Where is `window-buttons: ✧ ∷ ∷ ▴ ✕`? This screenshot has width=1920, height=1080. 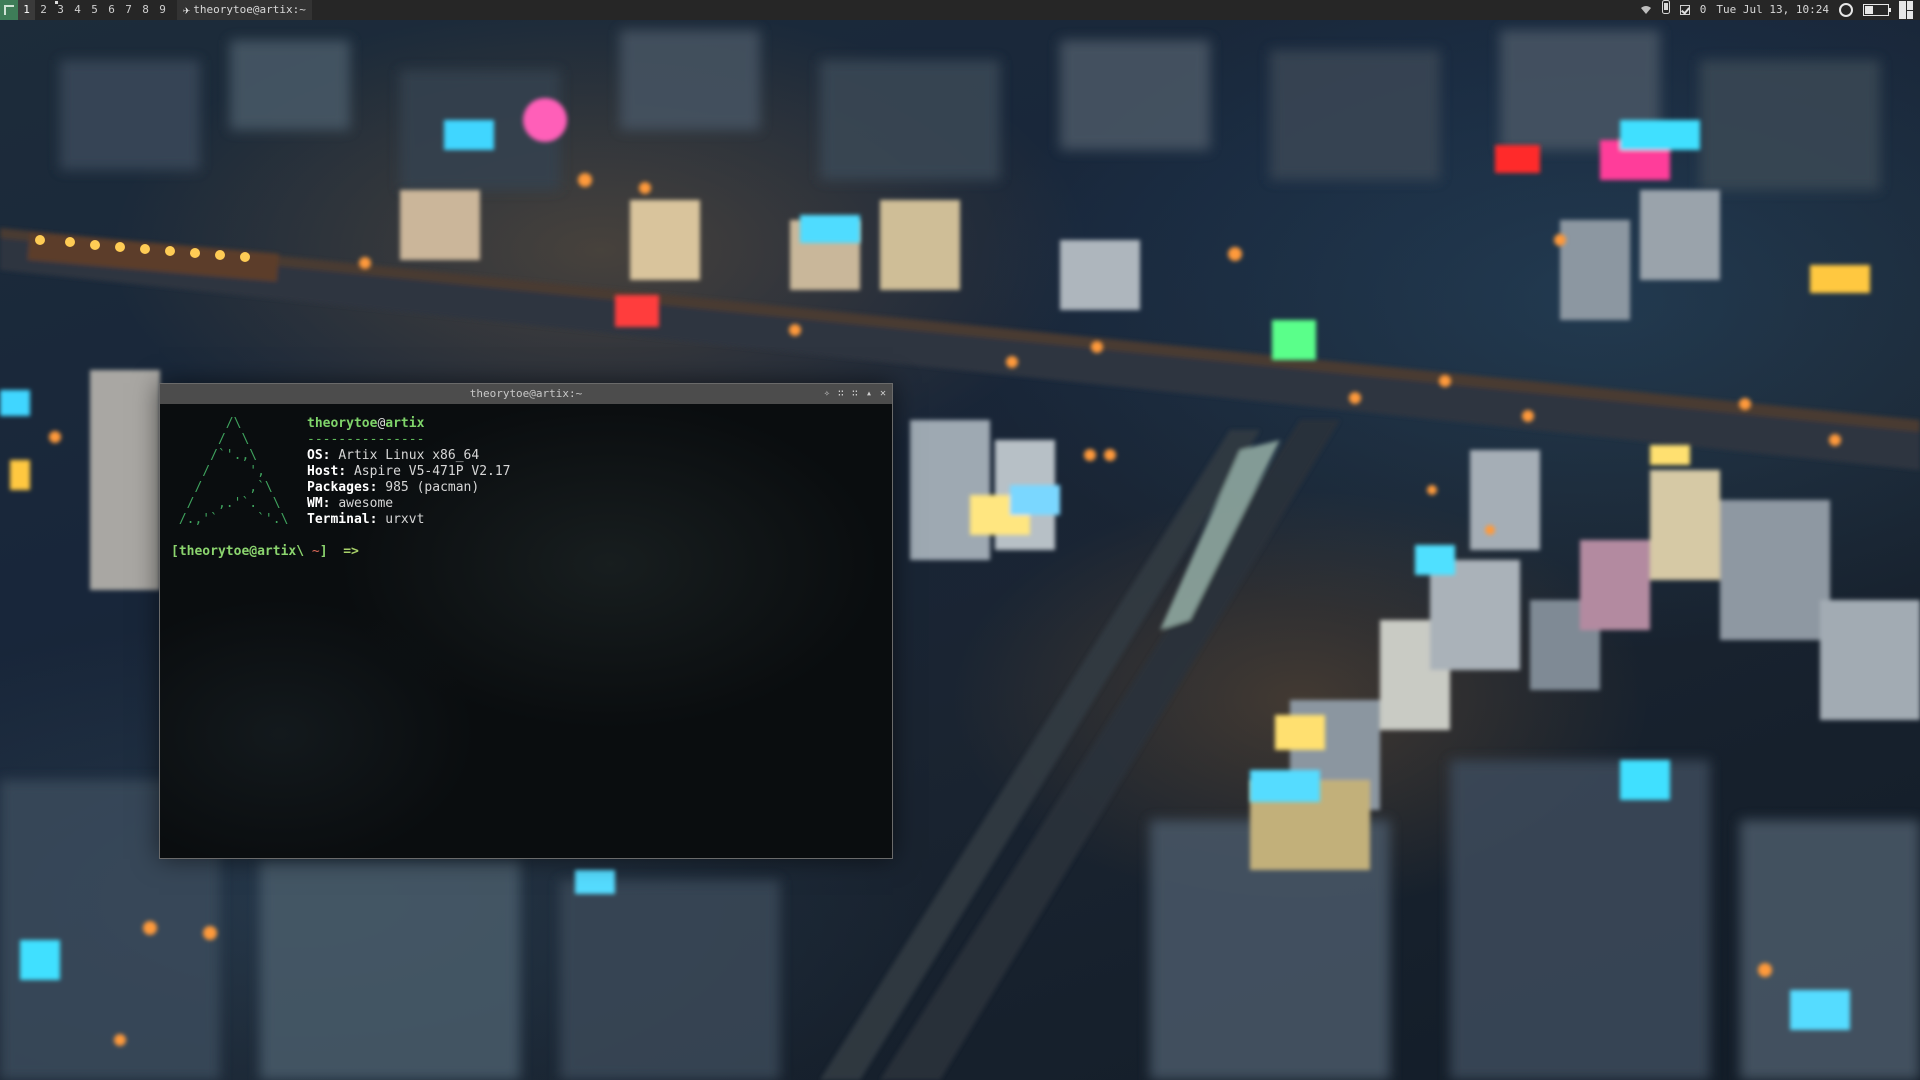
window-buttons: ✧ ∷ ∷ ▴ ✕ is located at coordinates (855, 394).